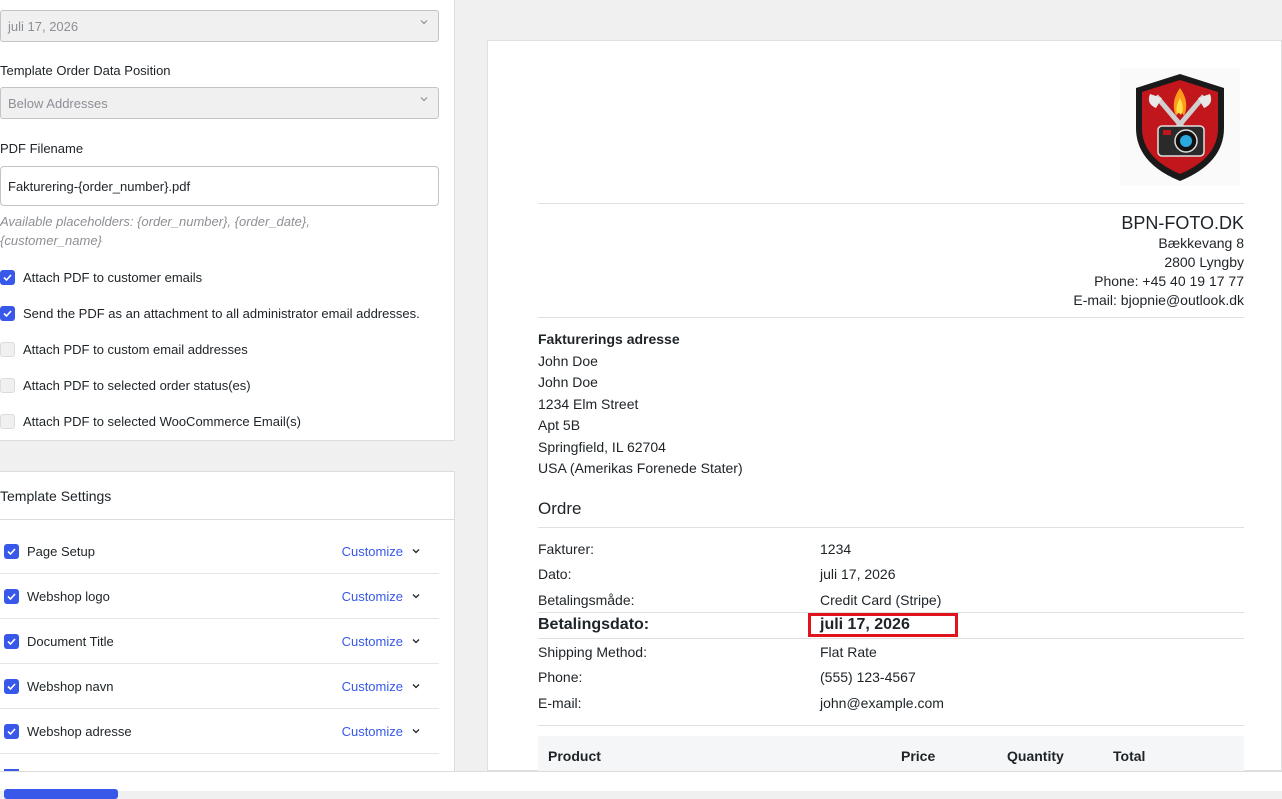 The width and height of the screenshot is (1282, 799). I want to click on order-row-value: 1234, so click(836, 549).